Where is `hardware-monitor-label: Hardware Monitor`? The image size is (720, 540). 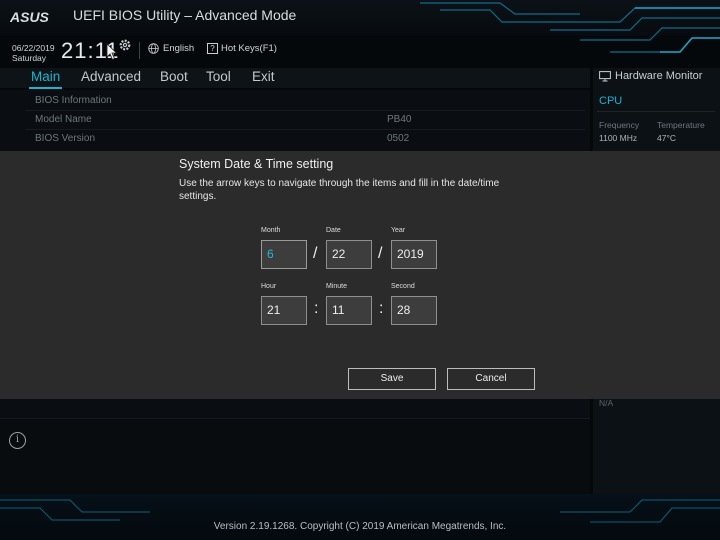 hardware-monitor-label: Hardware Monitor is located at coordinates (659, 76).